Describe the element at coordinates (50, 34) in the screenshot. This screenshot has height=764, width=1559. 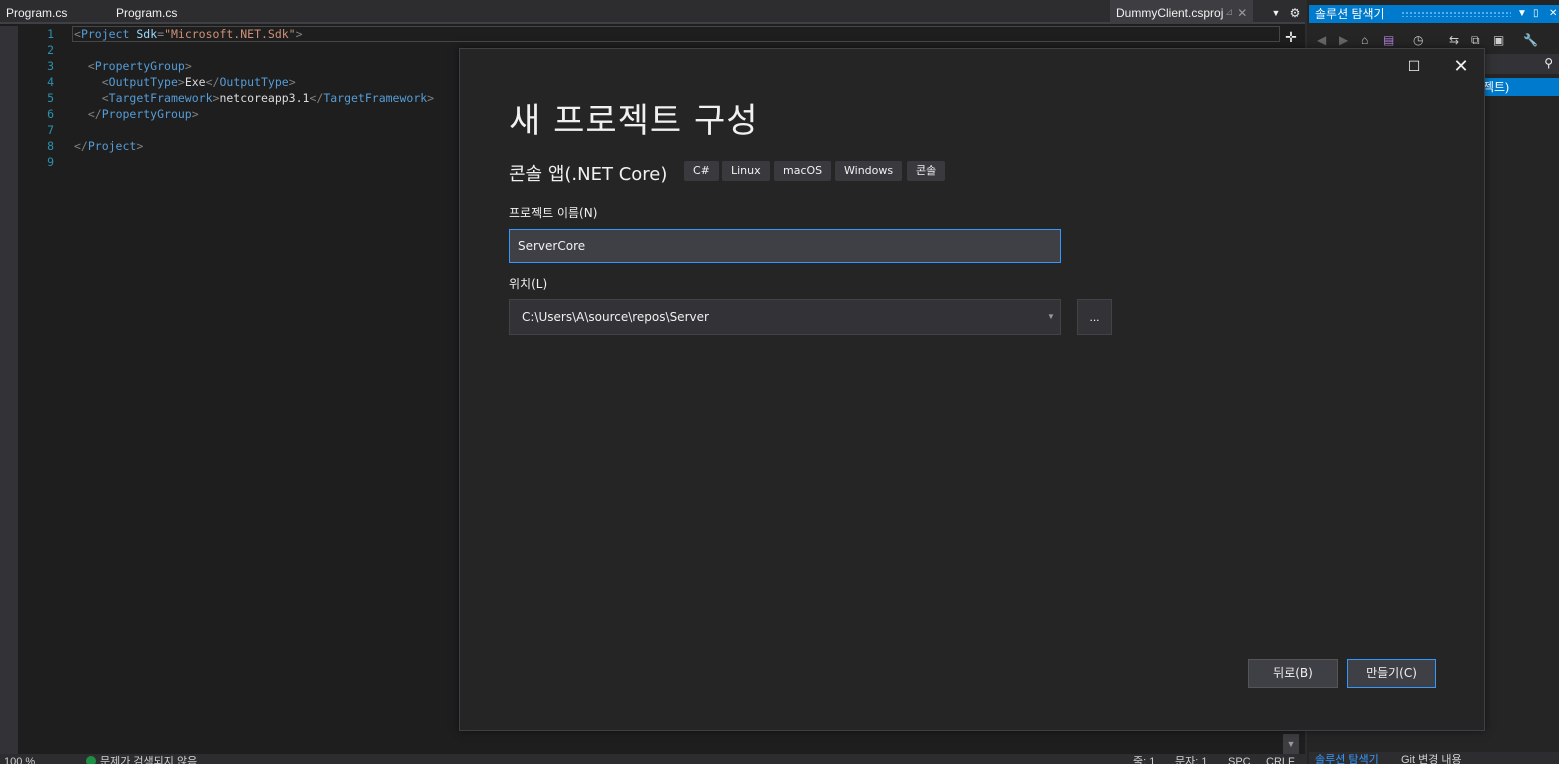
I see `line-number: 1` at that location.